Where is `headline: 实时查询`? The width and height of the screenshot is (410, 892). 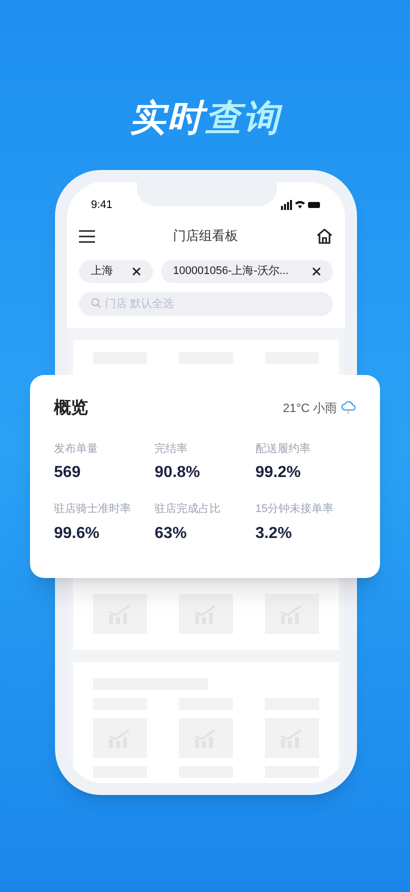
headline: 实时查询 is located at coordinates (205, 120).